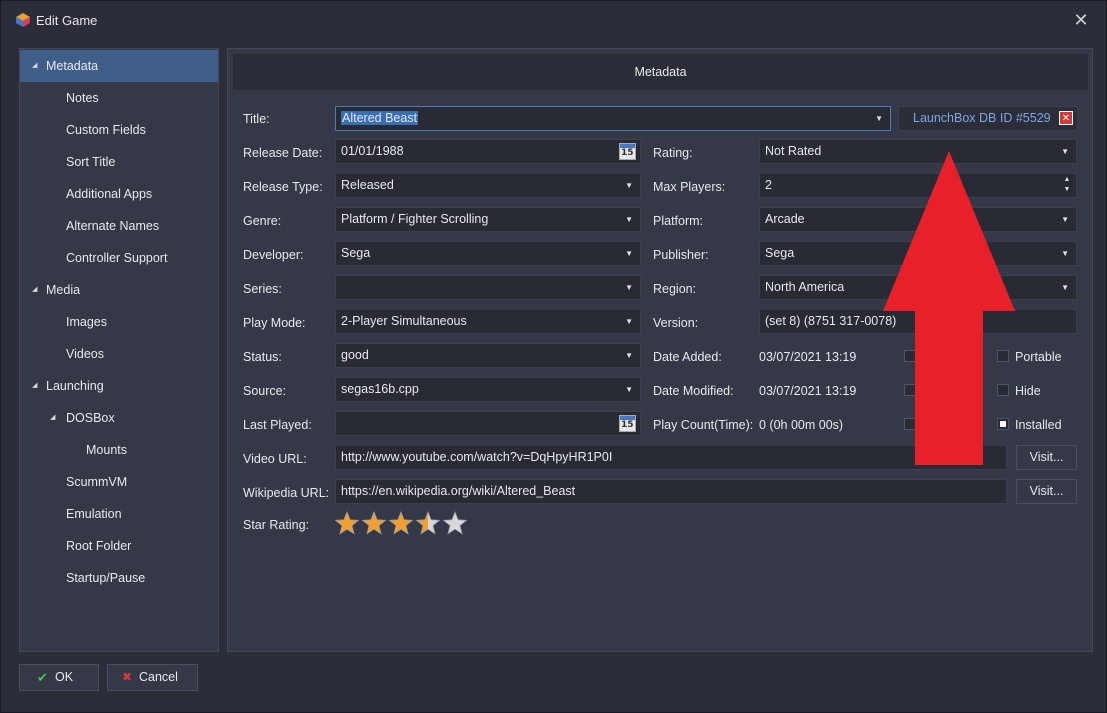 This screenshot has height=713, width=1107. Describe the element at coordinates (286, 493) in the screenshot. I see `wikipedia-url-label: Wikipedia URL:` at that location.